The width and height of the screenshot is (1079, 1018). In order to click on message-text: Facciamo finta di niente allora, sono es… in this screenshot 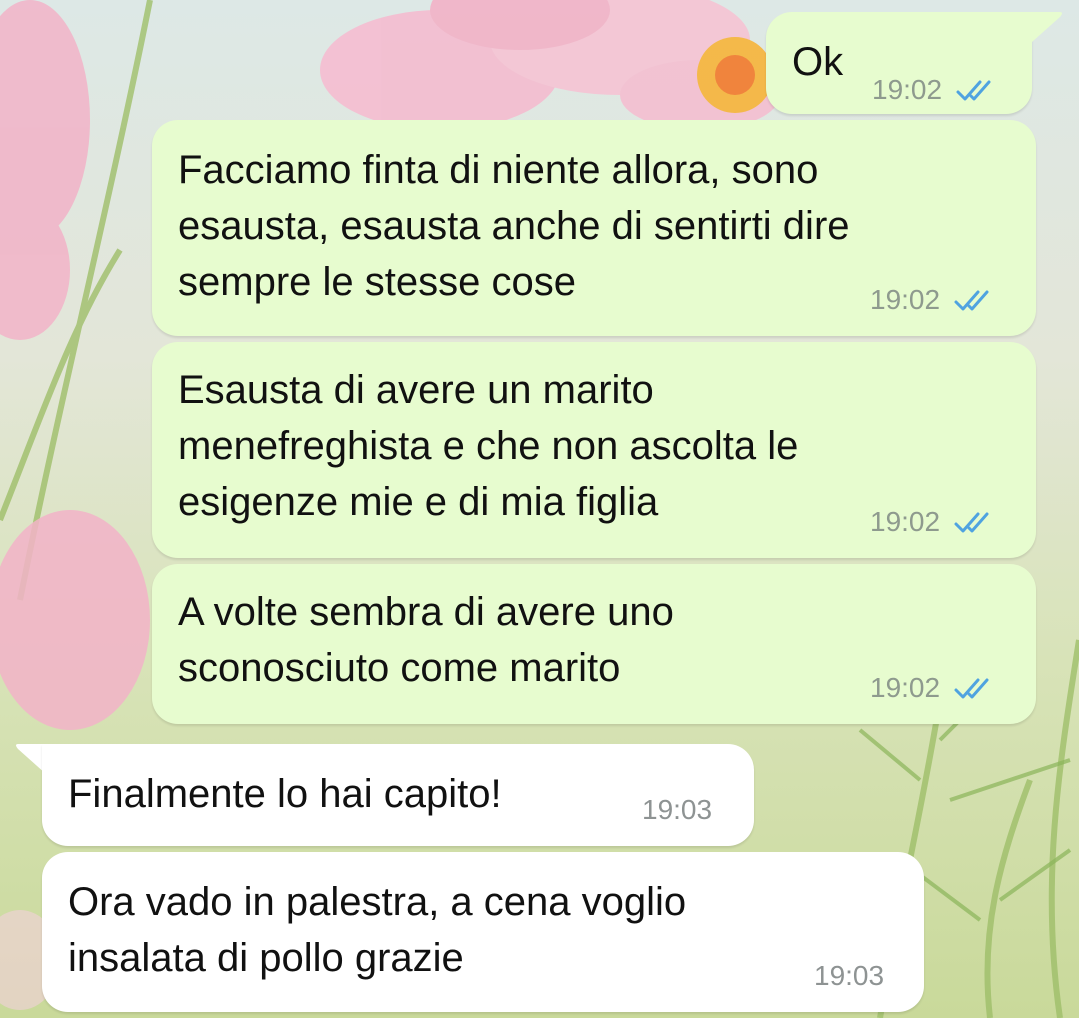, I will do `click(514, 226)`.